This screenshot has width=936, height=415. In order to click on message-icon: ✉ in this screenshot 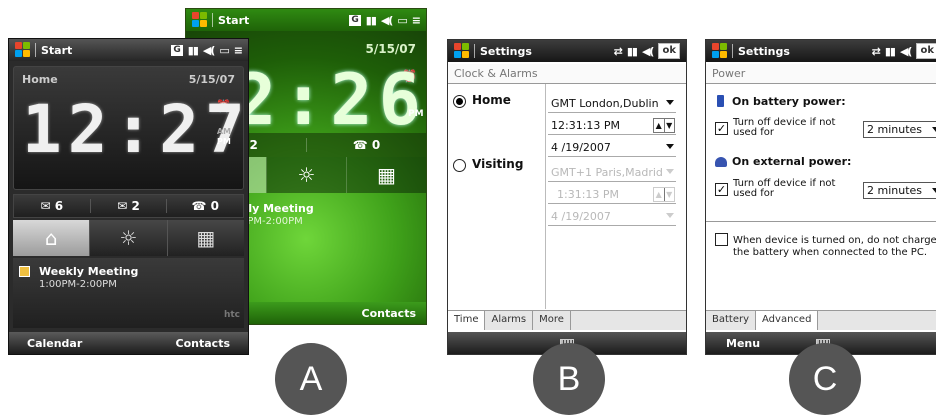, I will do `click(124, 206)`.